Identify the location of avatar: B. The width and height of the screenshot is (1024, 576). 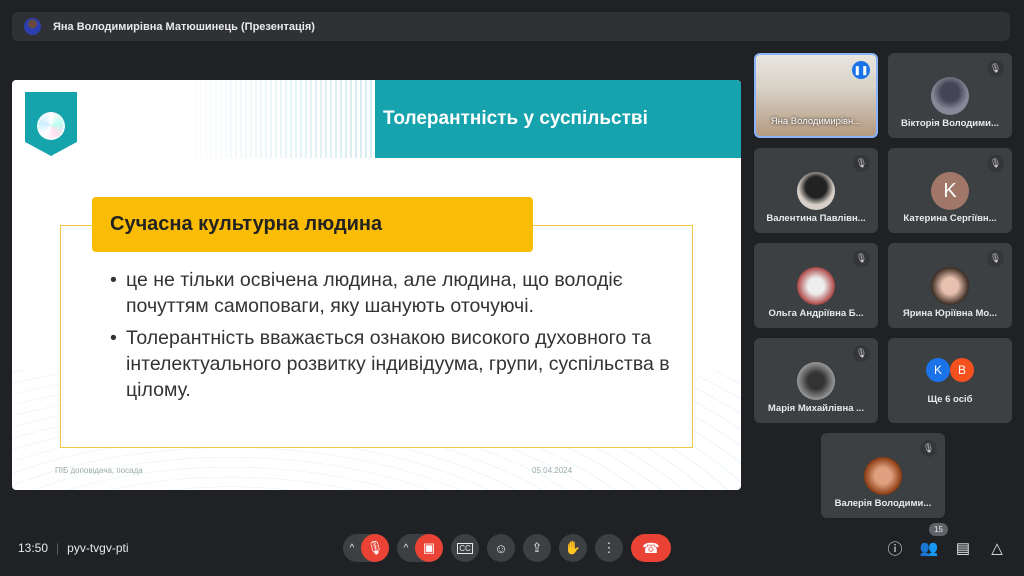
(962, 370).